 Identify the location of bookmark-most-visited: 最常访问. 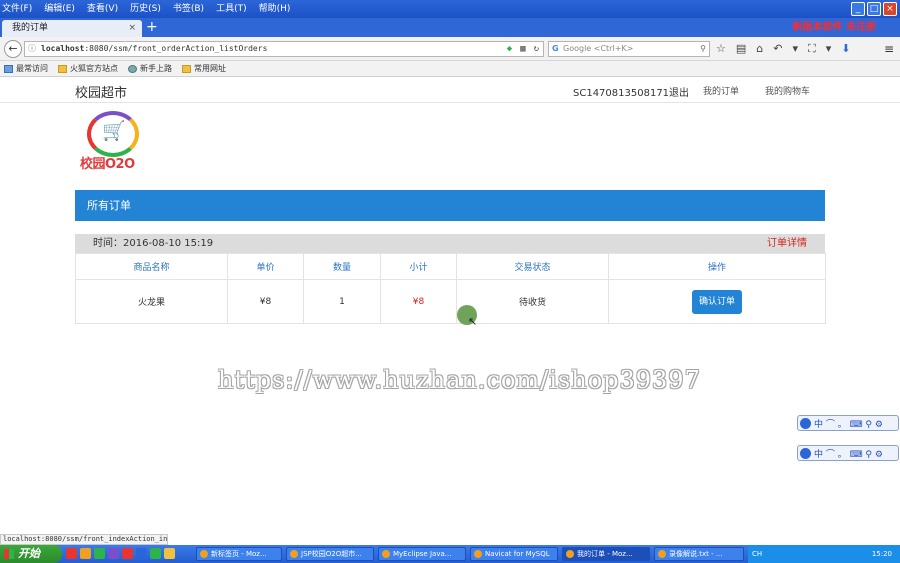
(26, 68).